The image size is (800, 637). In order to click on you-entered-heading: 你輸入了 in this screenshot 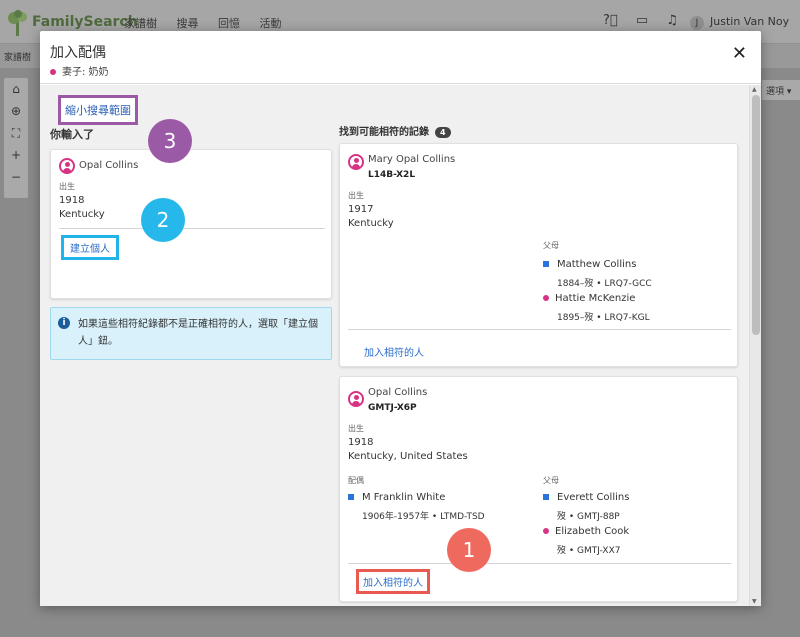, I will do `click(72, 134)`.